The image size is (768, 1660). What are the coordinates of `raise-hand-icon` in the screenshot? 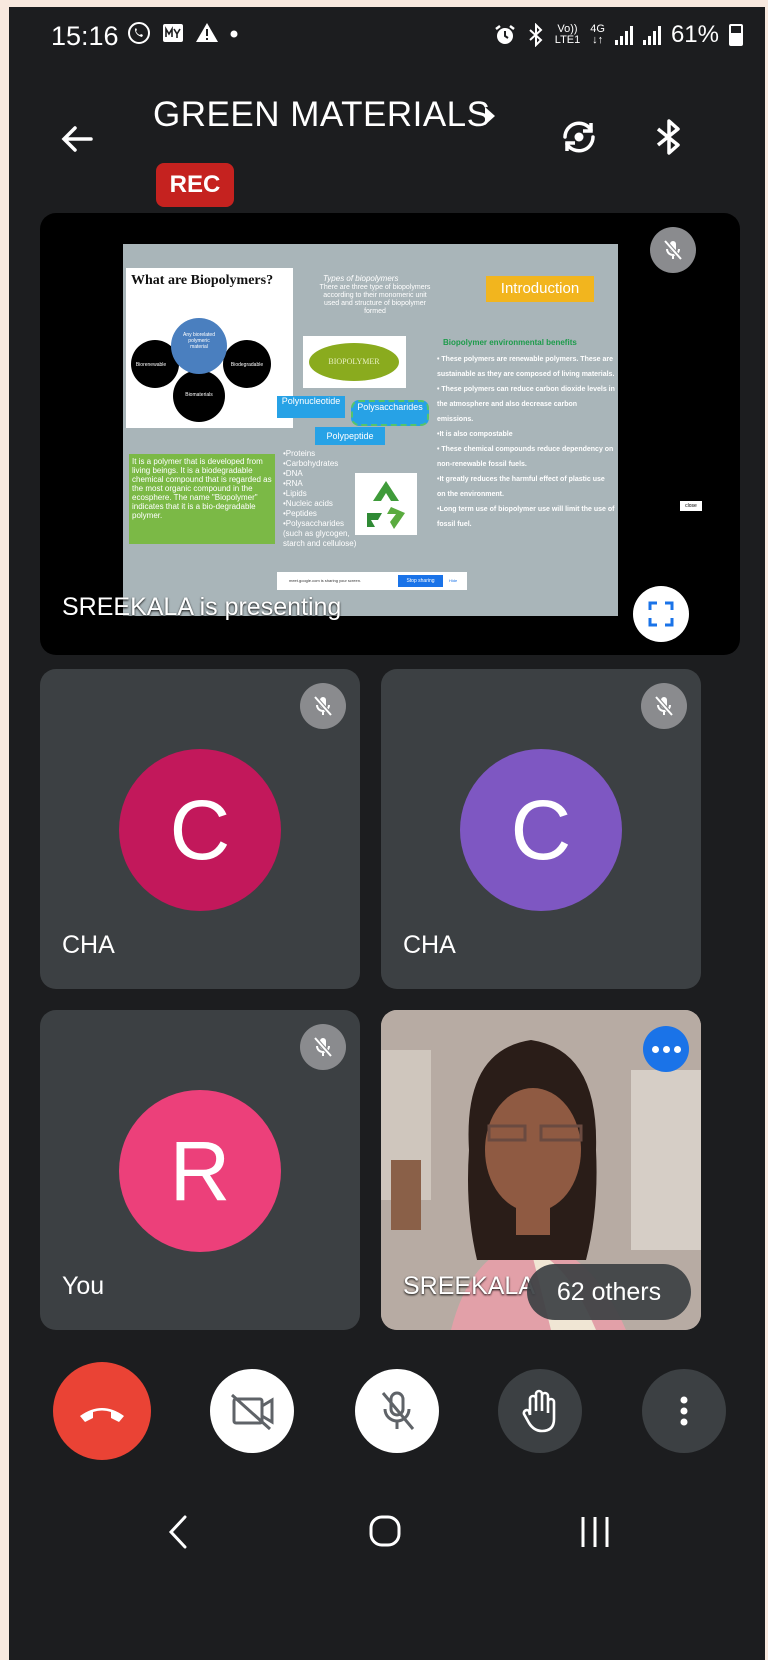 It's located at (539, 1411).